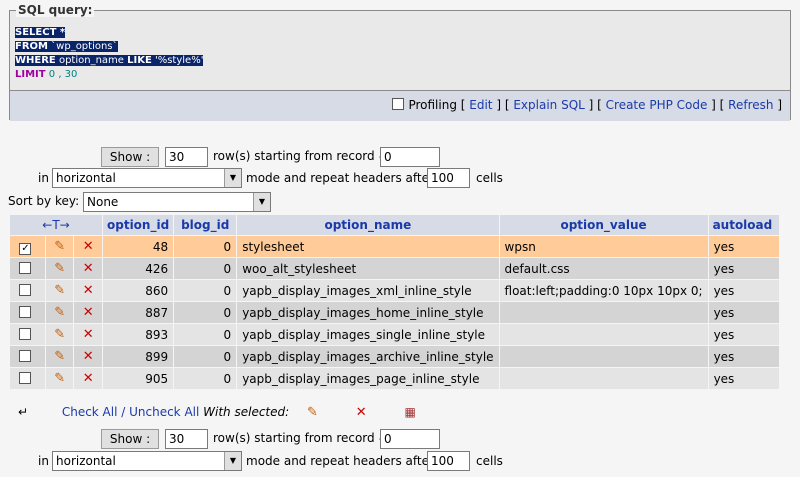 The width and height of the screenshot is (800, 477). What do you see at coordinates (368, 225) in the screenshot?
I see `header-option-name: option_name` at bounding box center [368, 225].